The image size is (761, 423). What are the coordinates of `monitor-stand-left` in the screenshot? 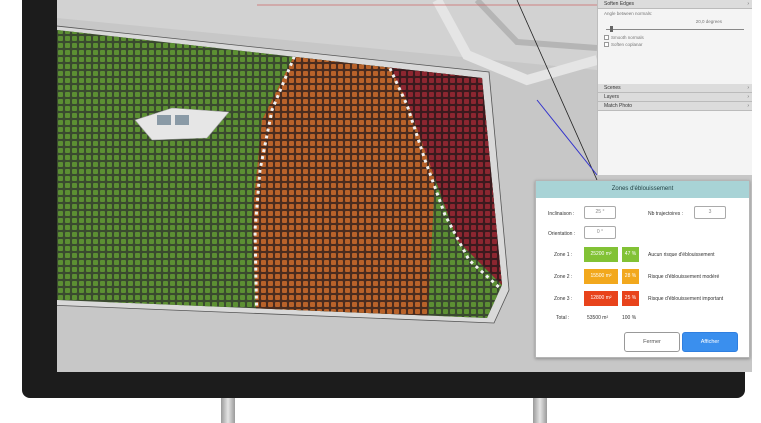 It's located at (228, 410).